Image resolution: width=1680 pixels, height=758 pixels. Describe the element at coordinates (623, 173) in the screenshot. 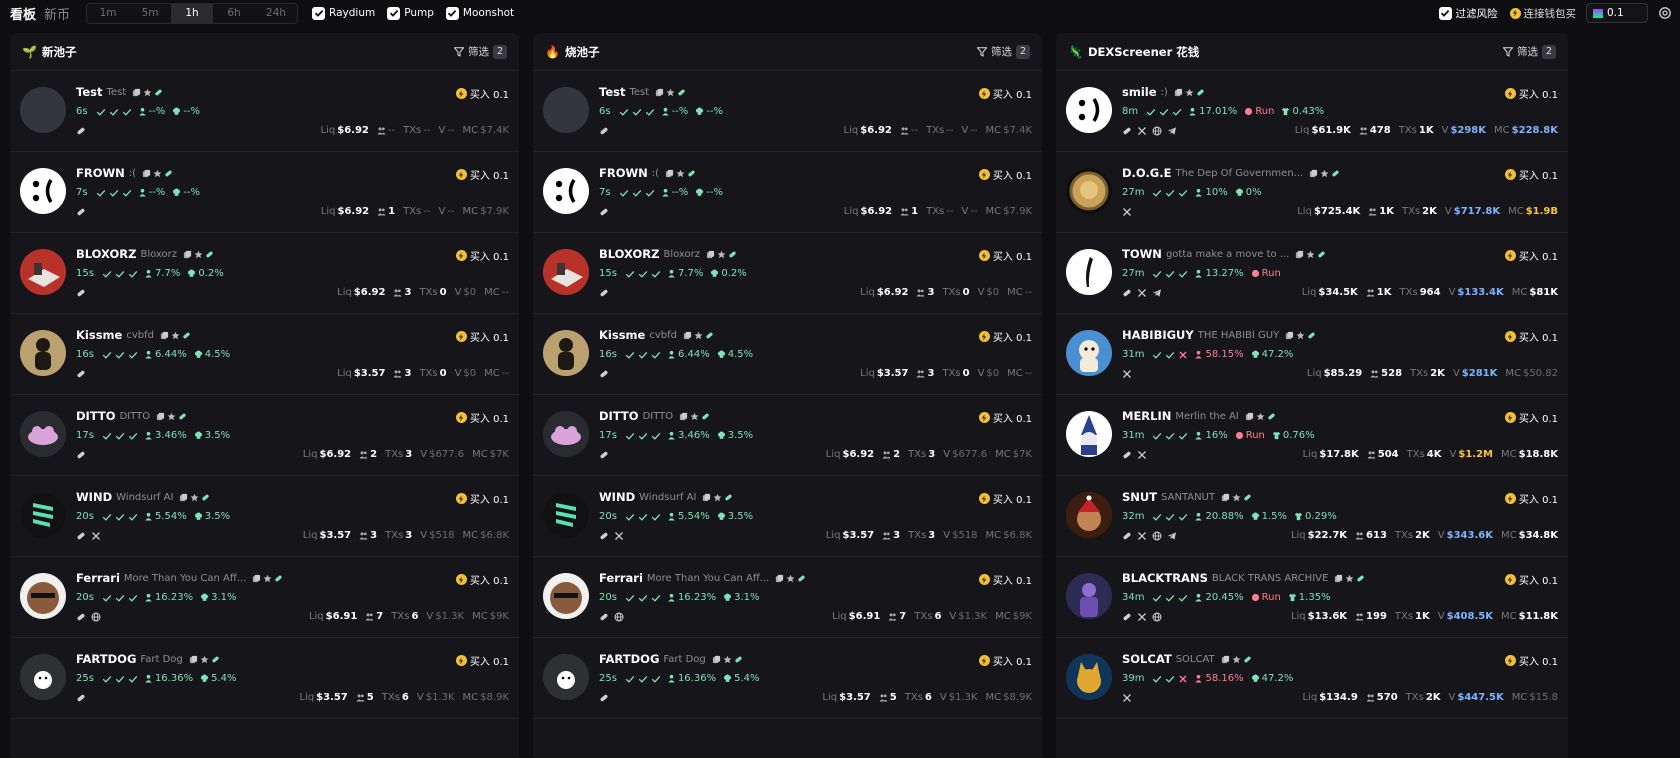

I see `token-symbol: FROWN` at that location.